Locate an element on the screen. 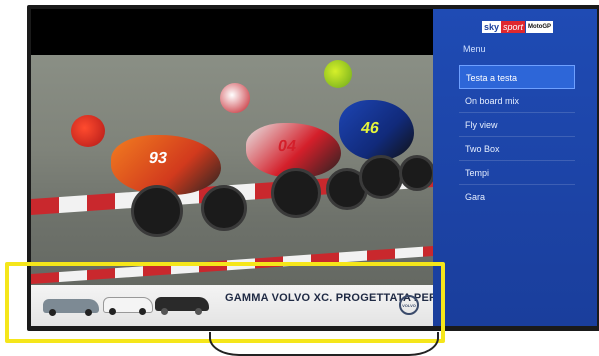 Image resolution: width=599 pixels, height=356 pixels. rider-3: 46 is located at coordinates (376, 130).